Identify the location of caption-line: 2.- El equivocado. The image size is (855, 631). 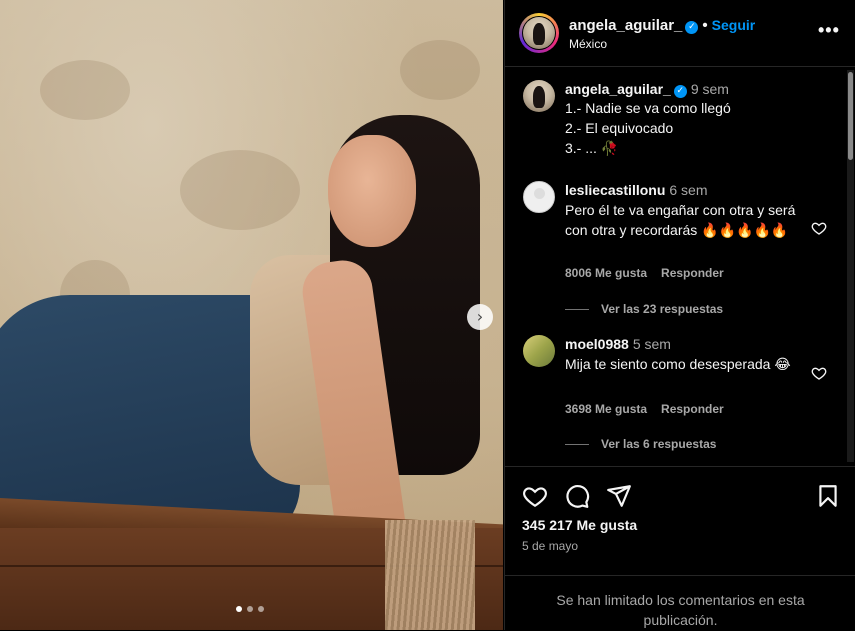
(619, 128).